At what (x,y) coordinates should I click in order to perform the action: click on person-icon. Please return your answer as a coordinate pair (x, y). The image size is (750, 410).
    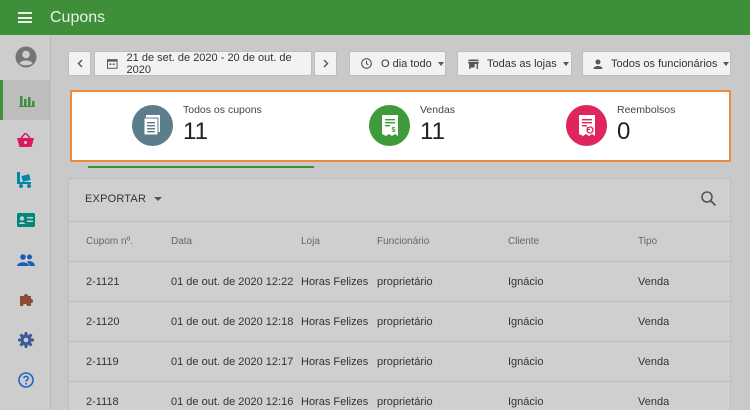
    Looking at the image, I should click on (598, 64).